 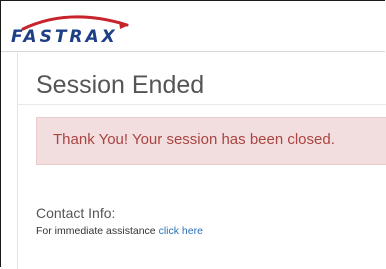 I want to click on contact-info-label: Contact Info:, so click(x=76, y=213).